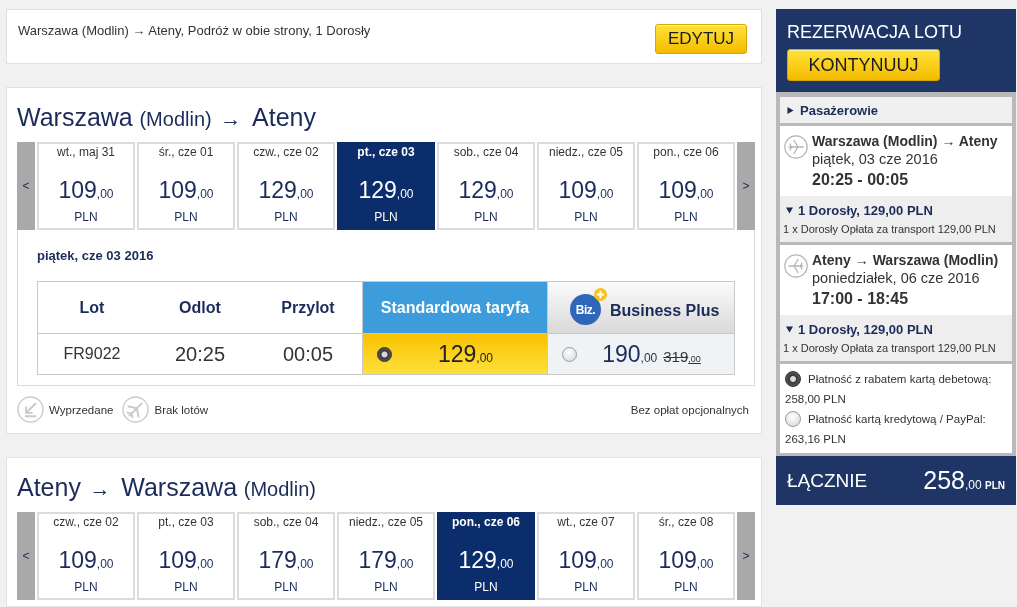  What do you see at coordinates (81, 409) in the screenshot?
I see `legend-label: Wyprzedane` at bounding box center [81, 409].